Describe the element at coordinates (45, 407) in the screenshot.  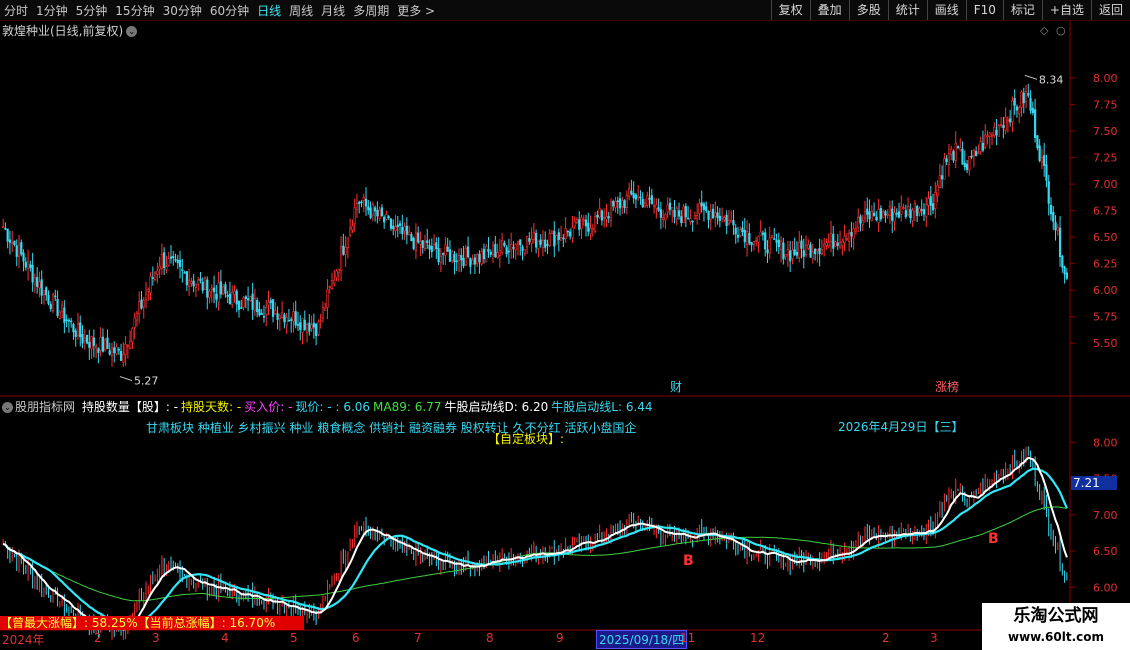
I see `indicator-name: 股朋指标网` at that location.